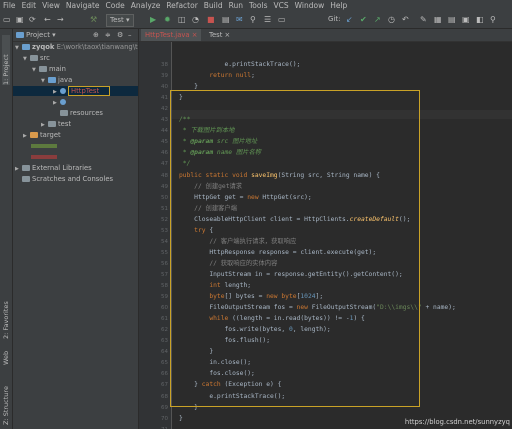 This screenshot has height=429, width=512. Describe the element at coordinates (208, 209) in the screenshot. I see `code-line: // 创建客户端` at that location.